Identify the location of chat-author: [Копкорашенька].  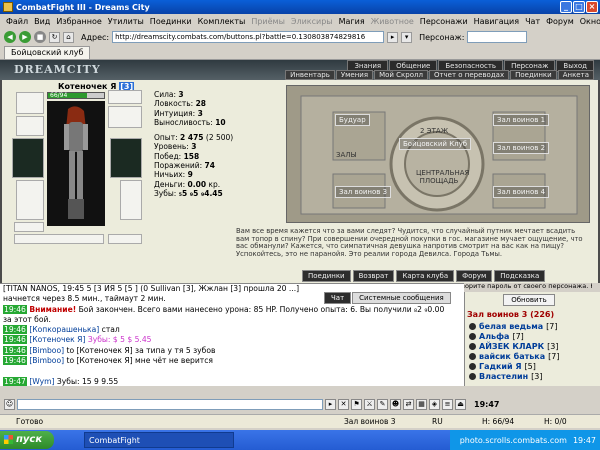
(64, 329).